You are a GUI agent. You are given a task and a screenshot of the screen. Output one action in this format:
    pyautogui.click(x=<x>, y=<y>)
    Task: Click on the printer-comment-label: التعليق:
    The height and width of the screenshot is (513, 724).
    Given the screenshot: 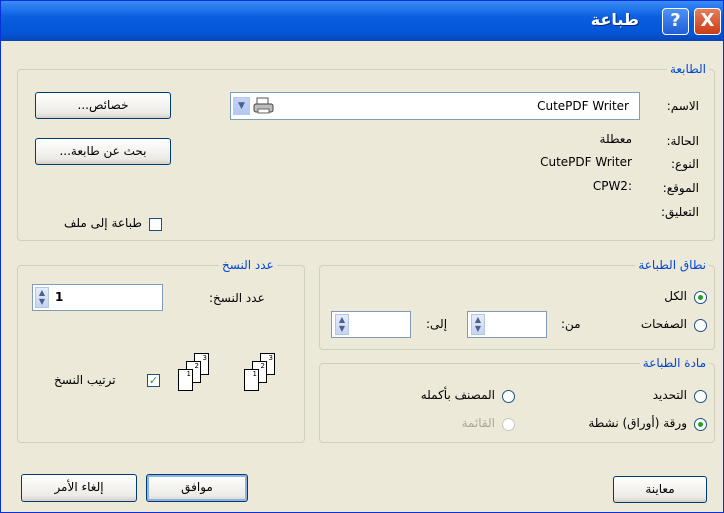 What is the action you would take?
    pyautogui.click(x=679, y=212)
    